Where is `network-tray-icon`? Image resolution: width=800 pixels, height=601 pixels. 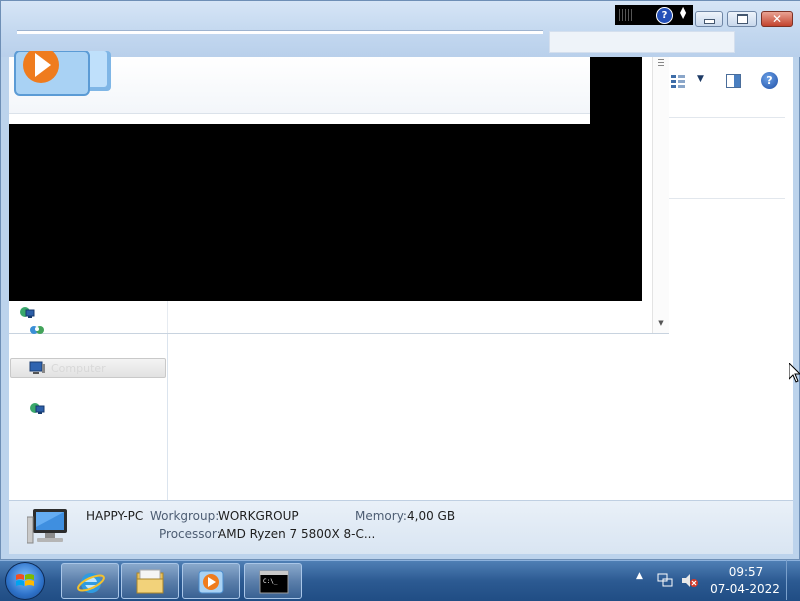
network-tray-icon is located at coordinates (665, 580).